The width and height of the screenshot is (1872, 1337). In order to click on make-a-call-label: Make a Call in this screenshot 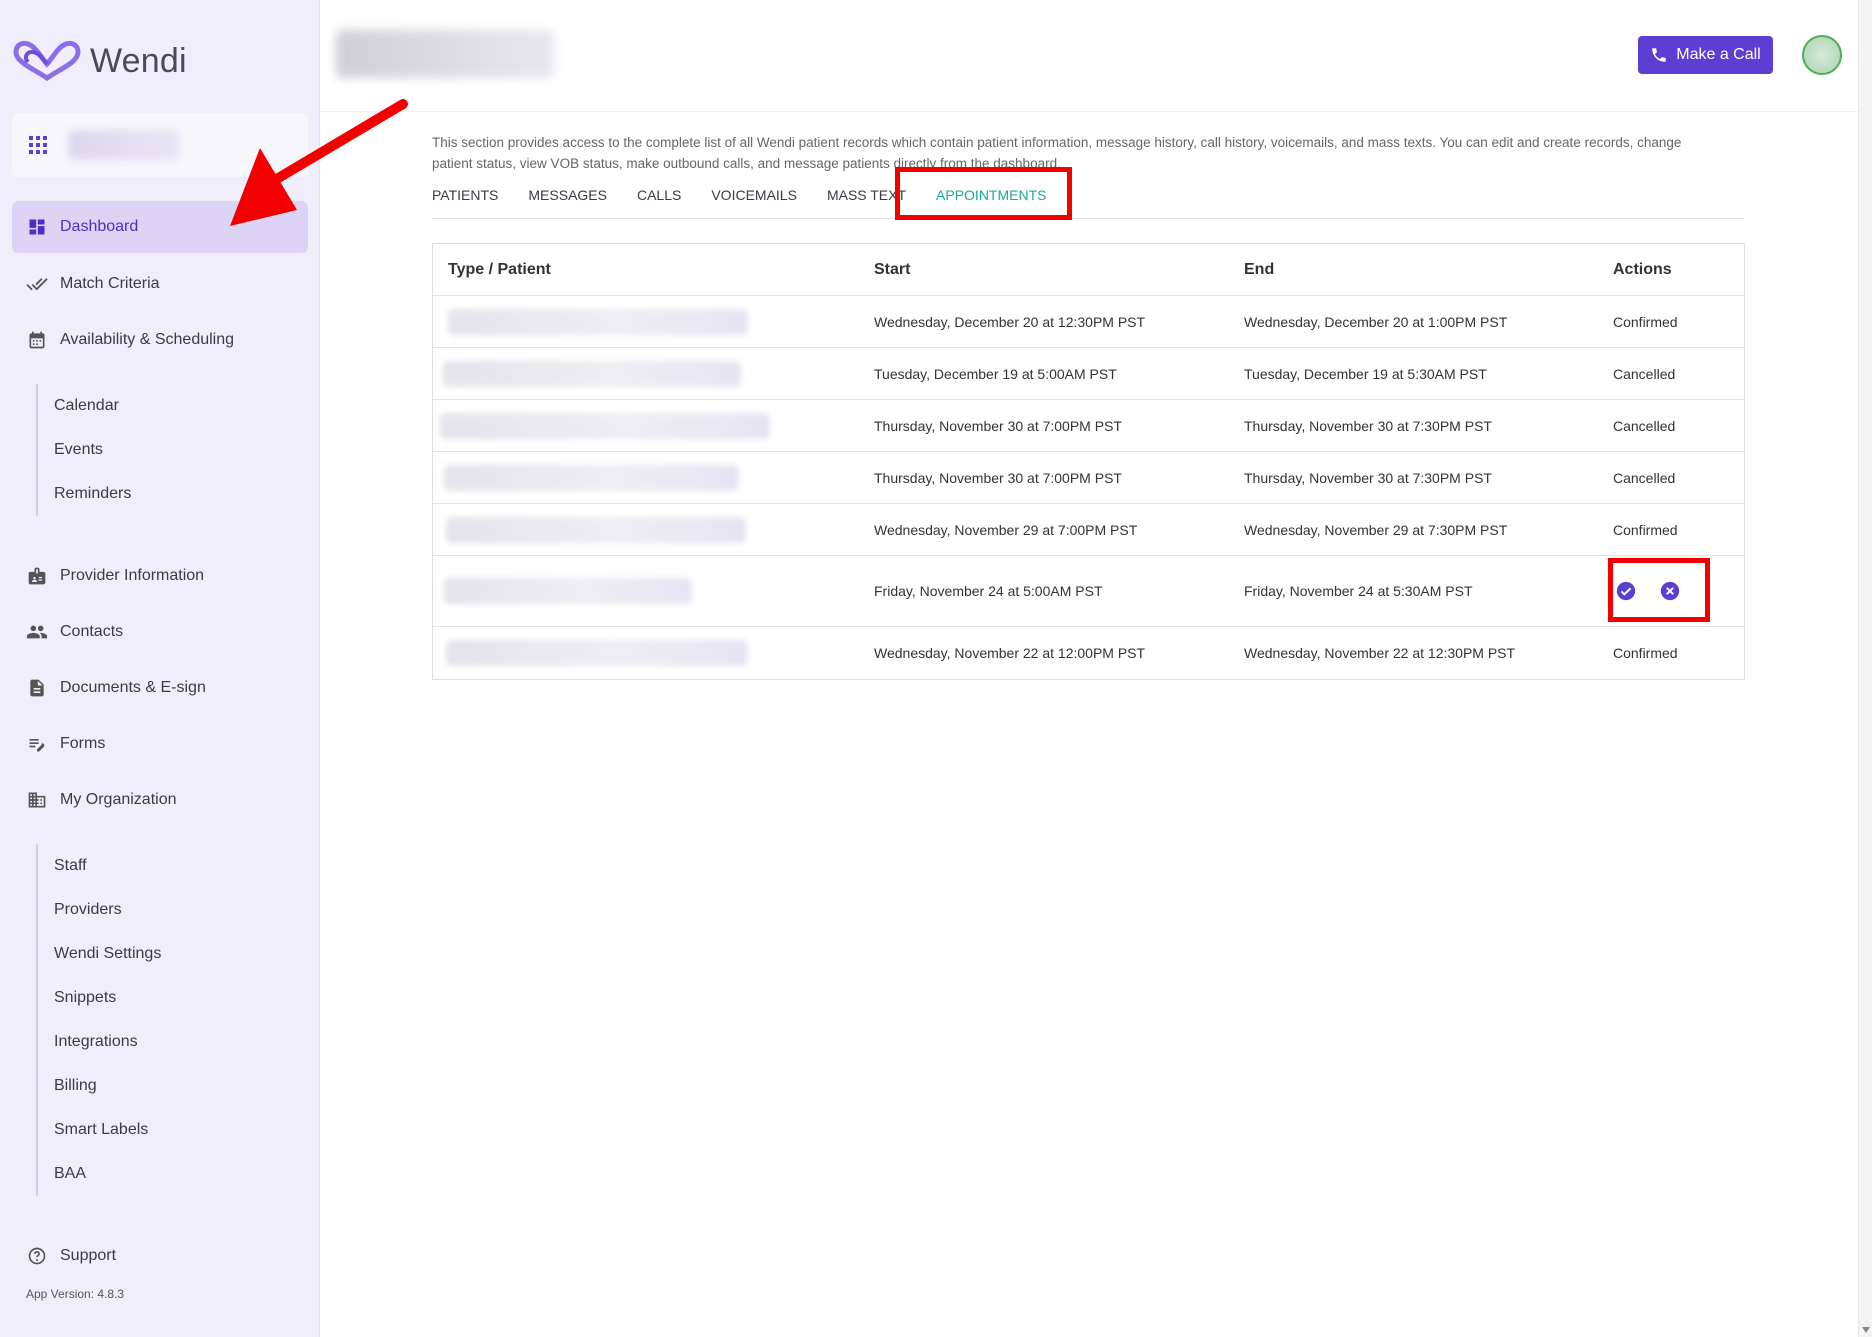, I will do `click(1718, 54)`.